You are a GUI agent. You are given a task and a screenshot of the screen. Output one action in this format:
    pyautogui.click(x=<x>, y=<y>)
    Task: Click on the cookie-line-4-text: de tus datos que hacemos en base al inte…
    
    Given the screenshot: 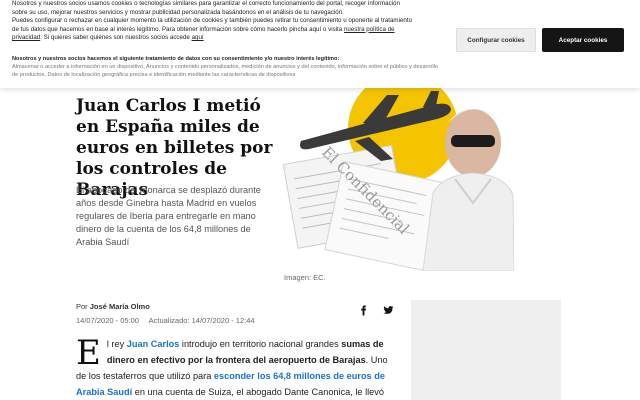 What is the action you would take?
    pyautogui.click(x=177, y=29)
    